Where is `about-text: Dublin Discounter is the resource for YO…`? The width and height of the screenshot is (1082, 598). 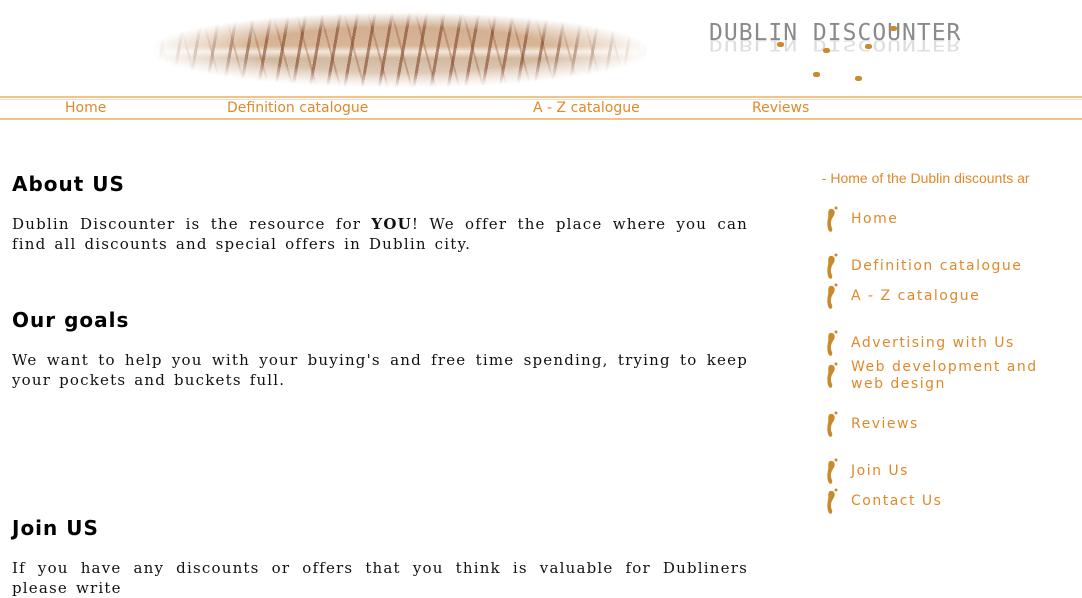 about-text: Dublin Discounter is the resource for YO… is located at coordinates (380, 234).